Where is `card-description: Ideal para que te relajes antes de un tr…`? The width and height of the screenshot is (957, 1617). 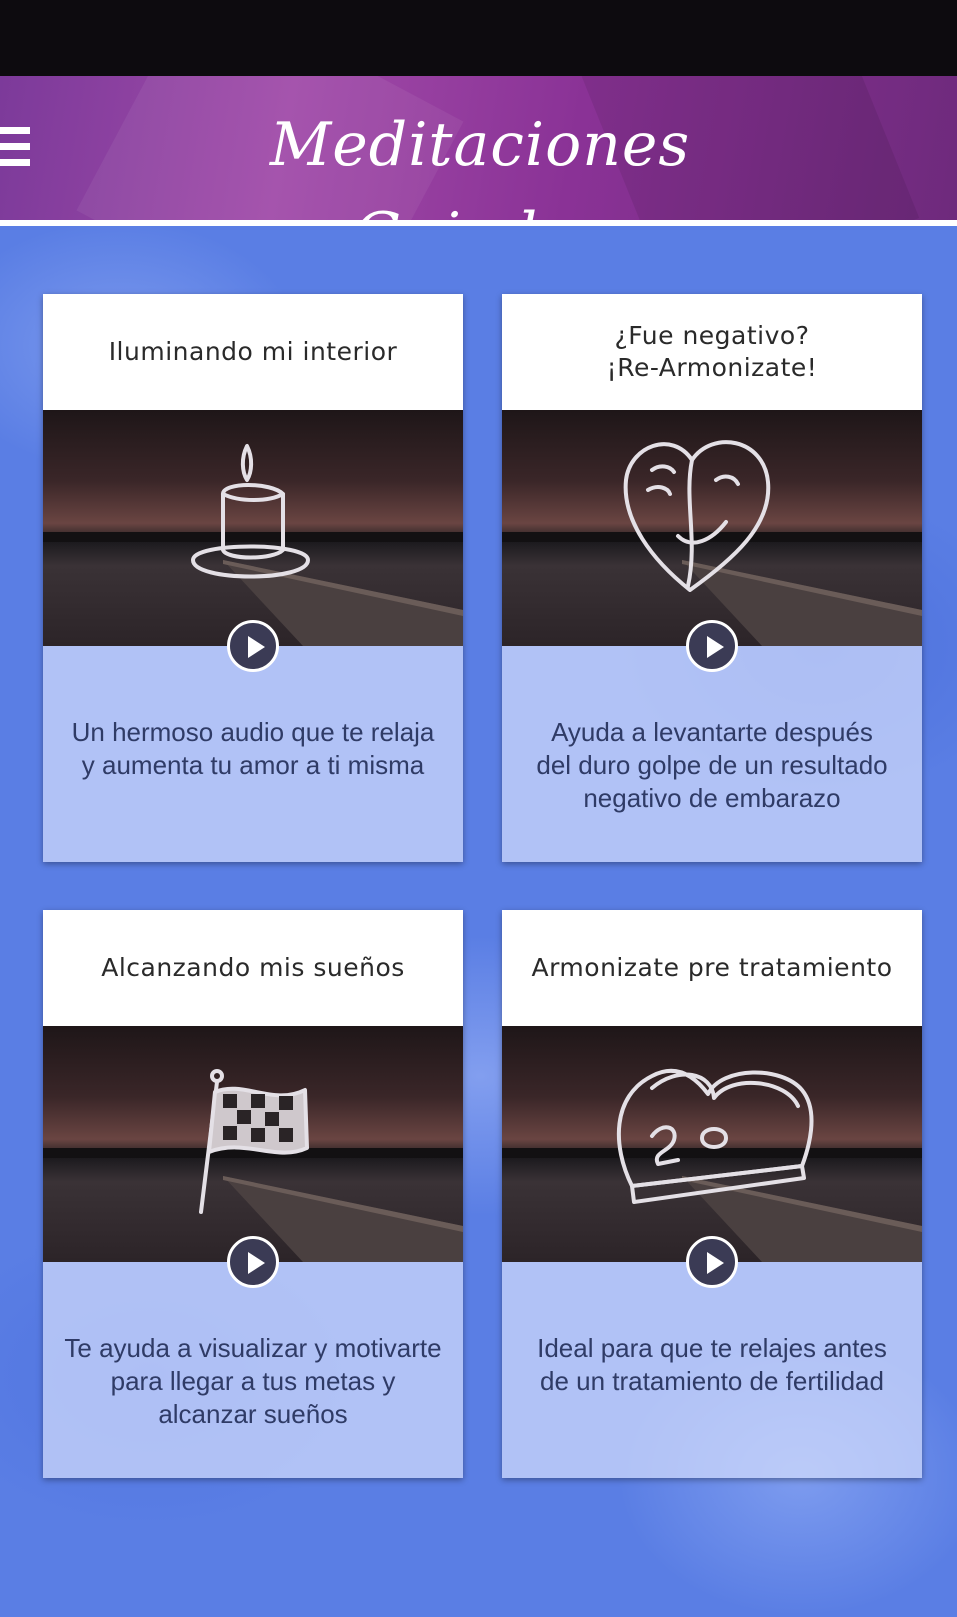 card-description: Ideal para que te relajes antes de un tr… is located at coordinates (712, 1370).